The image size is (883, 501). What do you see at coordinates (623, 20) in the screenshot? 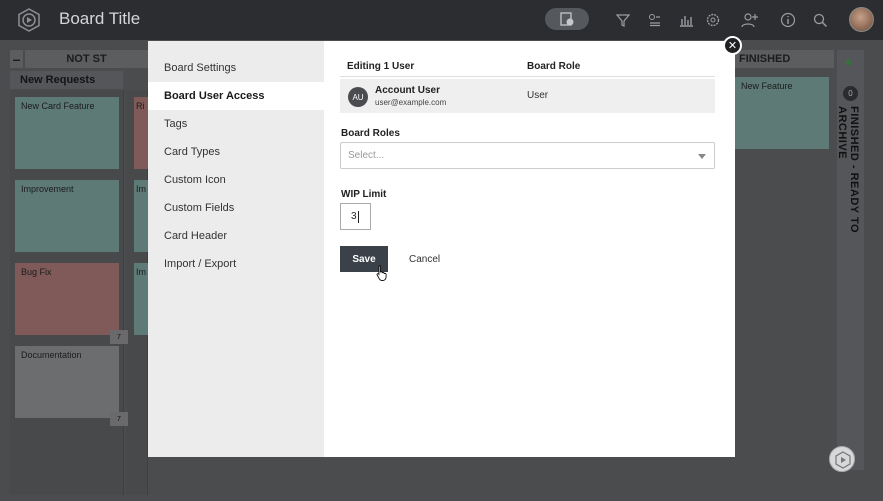
I see `filter-icon` at bounding box center [623, 20].